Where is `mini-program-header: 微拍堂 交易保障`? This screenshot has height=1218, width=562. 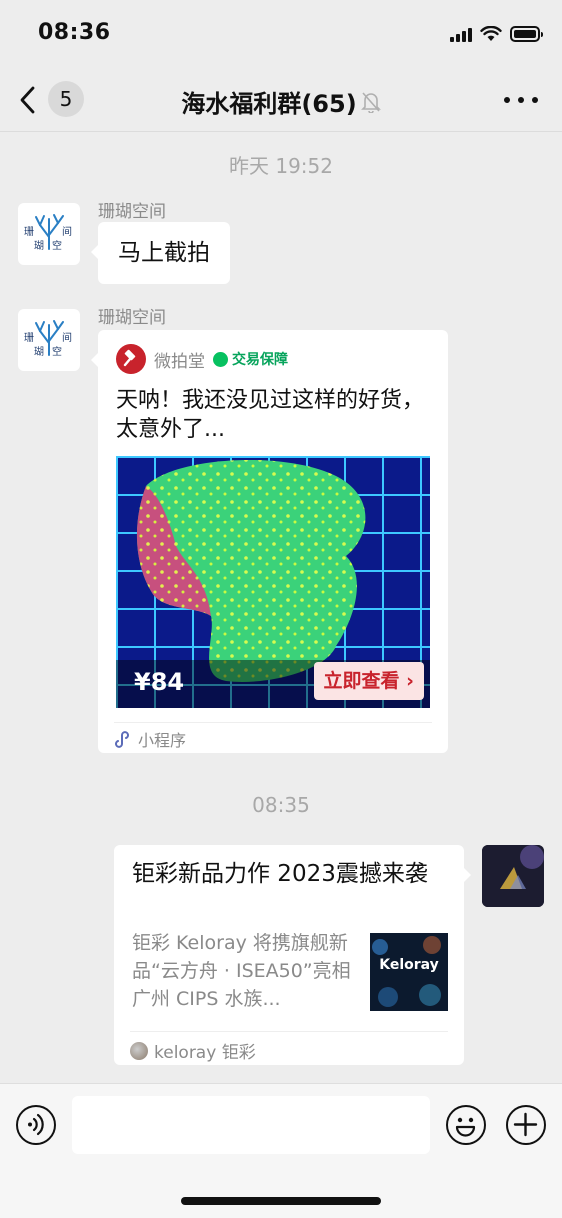 mini-program-header: 微拍堂 交易保障 is located at coordinates (202, 359).